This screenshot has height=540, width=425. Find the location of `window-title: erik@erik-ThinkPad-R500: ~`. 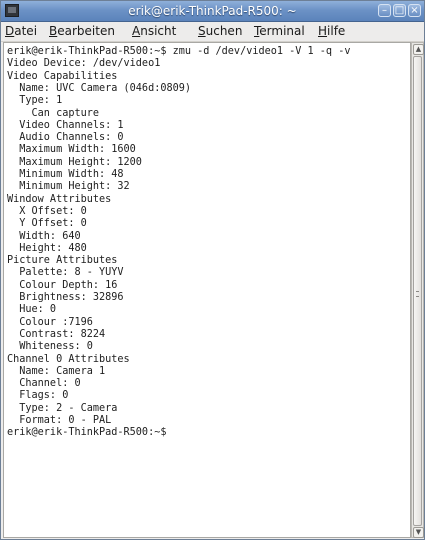

window-title: erik@erik-ThinkPad-R500: ~ is located at coordinates (212, 11).